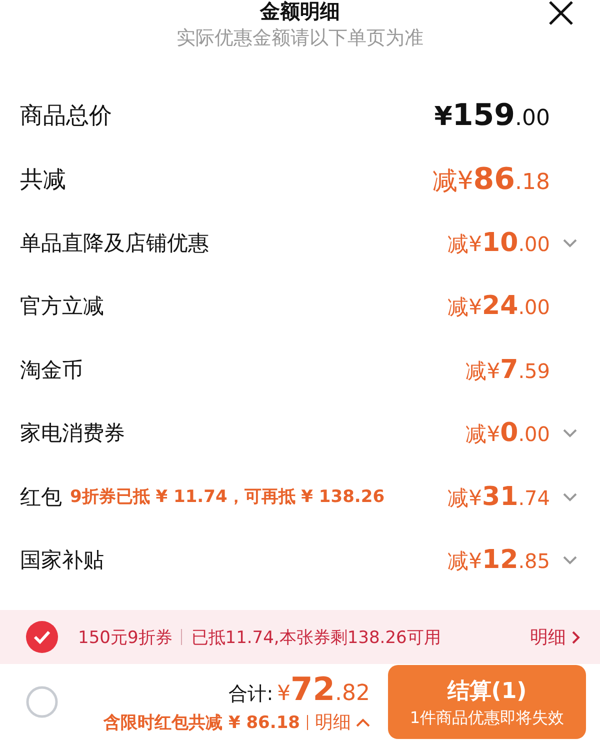  What do you see at coordinates (499, 560) in the screenshot?
I see `amount-text: 减¥12.85` at bounding box center [499, 560].